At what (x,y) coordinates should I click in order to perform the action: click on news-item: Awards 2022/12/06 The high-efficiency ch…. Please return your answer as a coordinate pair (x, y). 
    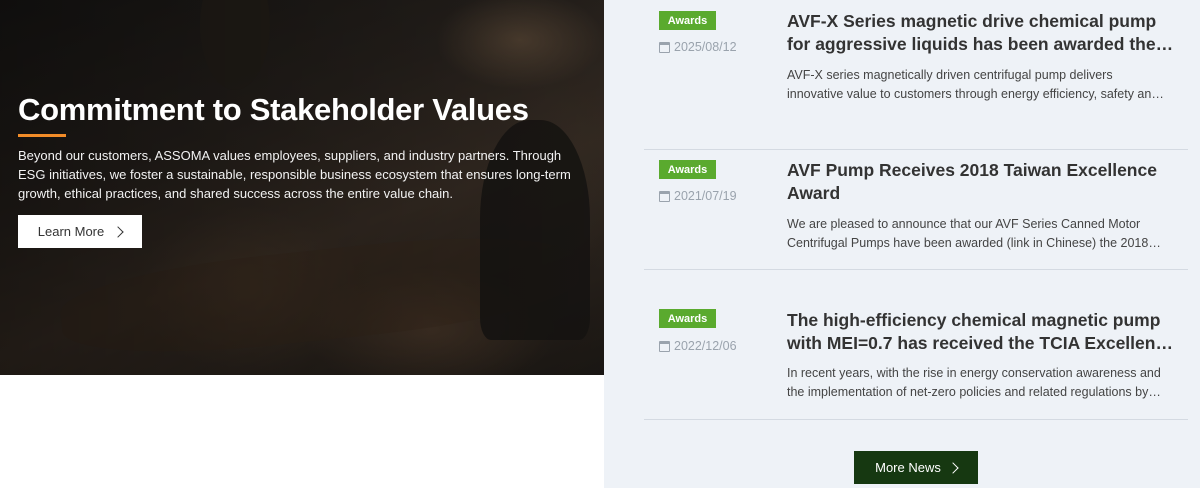
    Looking at the image, I should click on (916, 345).